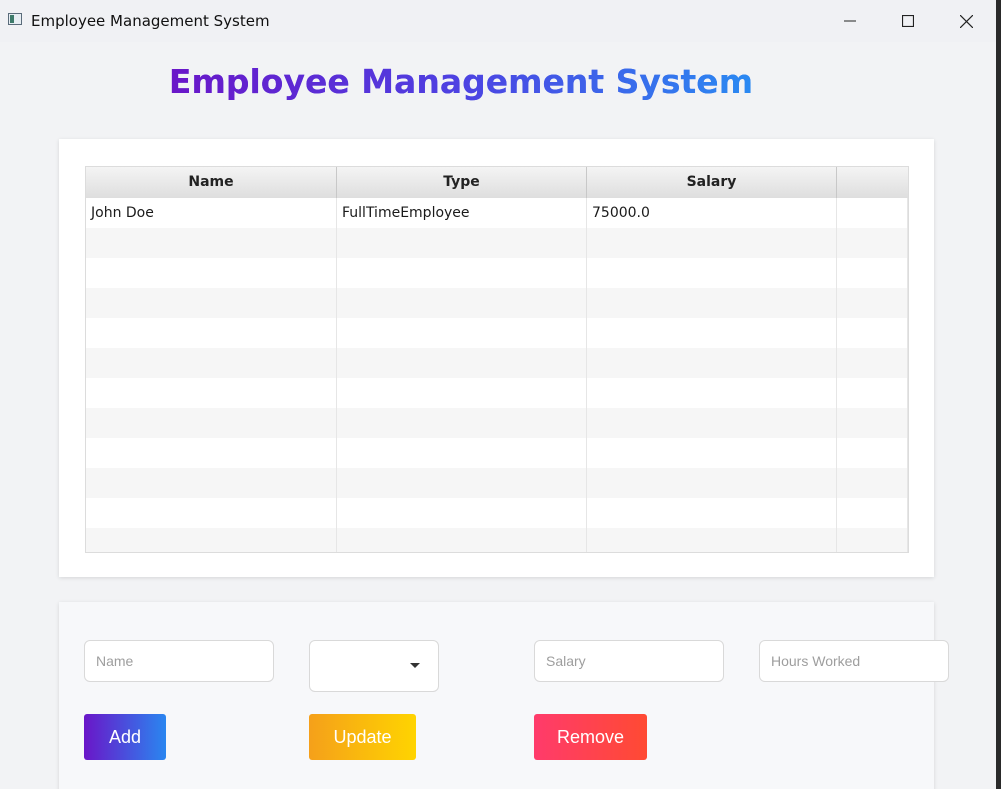  I want to click on salary-input, so click(629, 661).